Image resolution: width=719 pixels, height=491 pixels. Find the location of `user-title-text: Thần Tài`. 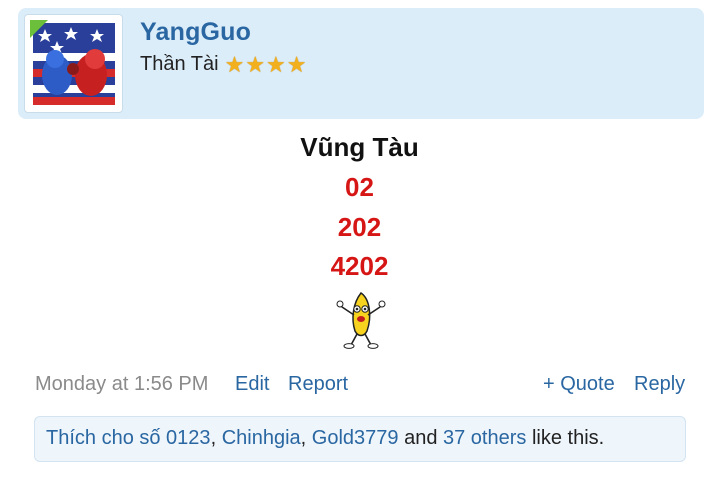

user-title-text: Thần Tài is located at coordinates (179, 64).